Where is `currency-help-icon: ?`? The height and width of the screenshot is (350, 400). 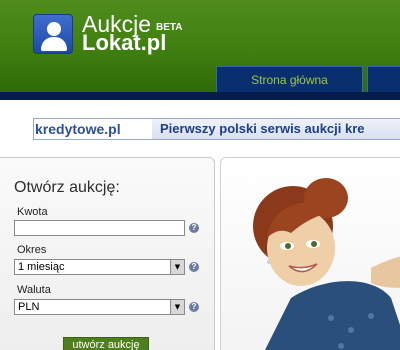
currency-help-icon: ? is located at coordinates (194, 307).